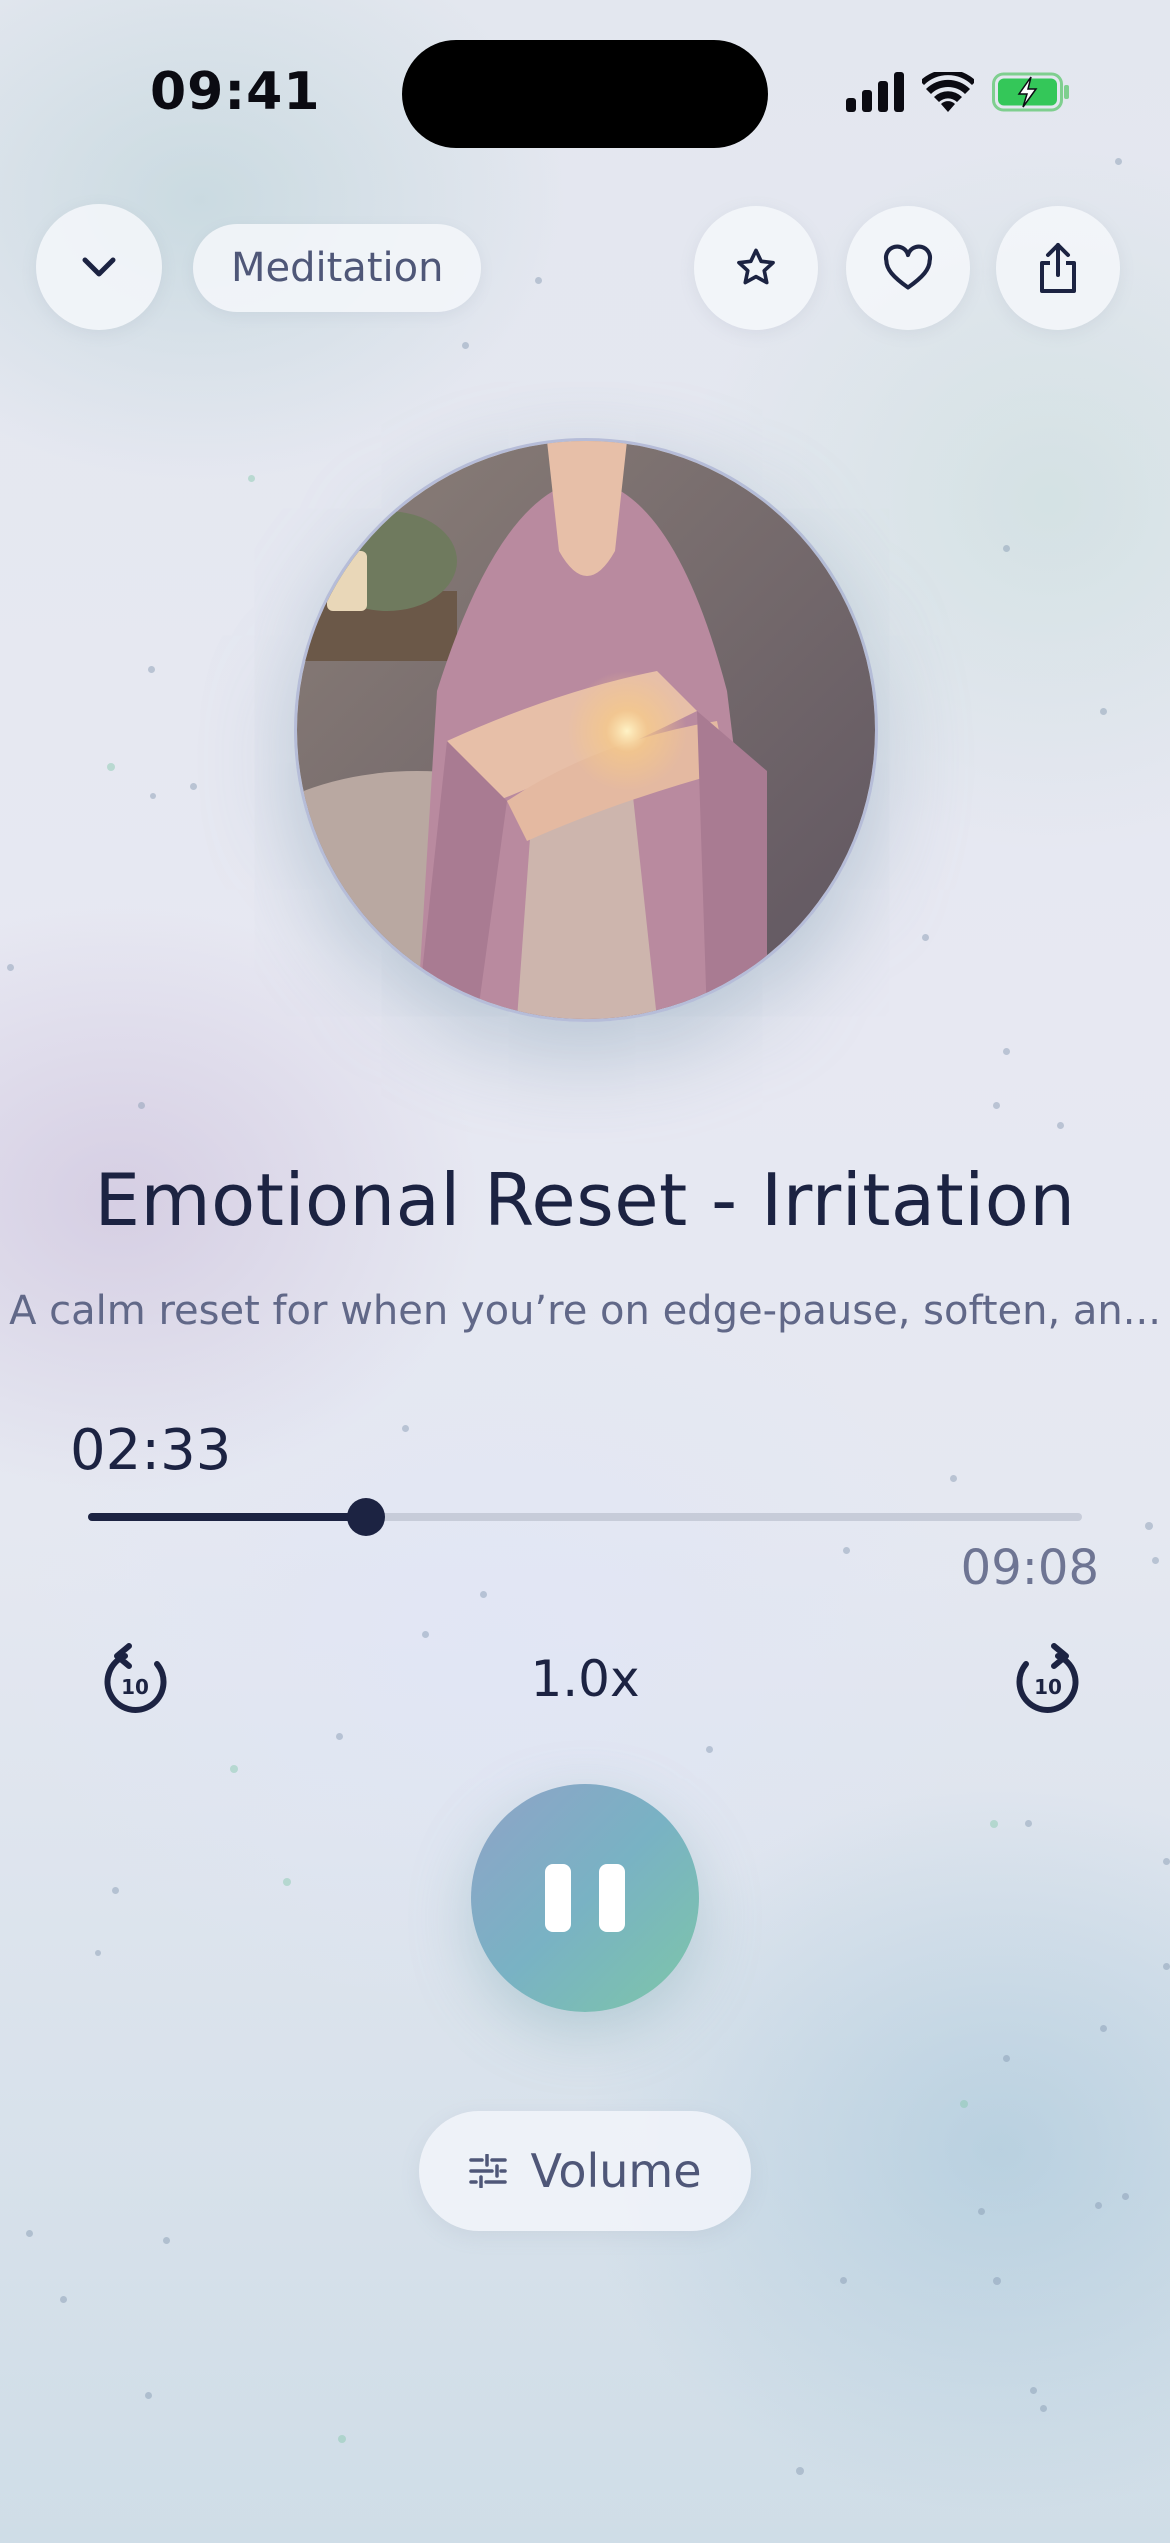 The height and width of the screenshot is (2543, 1170). What do you see at coordinates (585, 1517) in the screenshot?
I see `progress-slider` at bounding box center [585, 1517].